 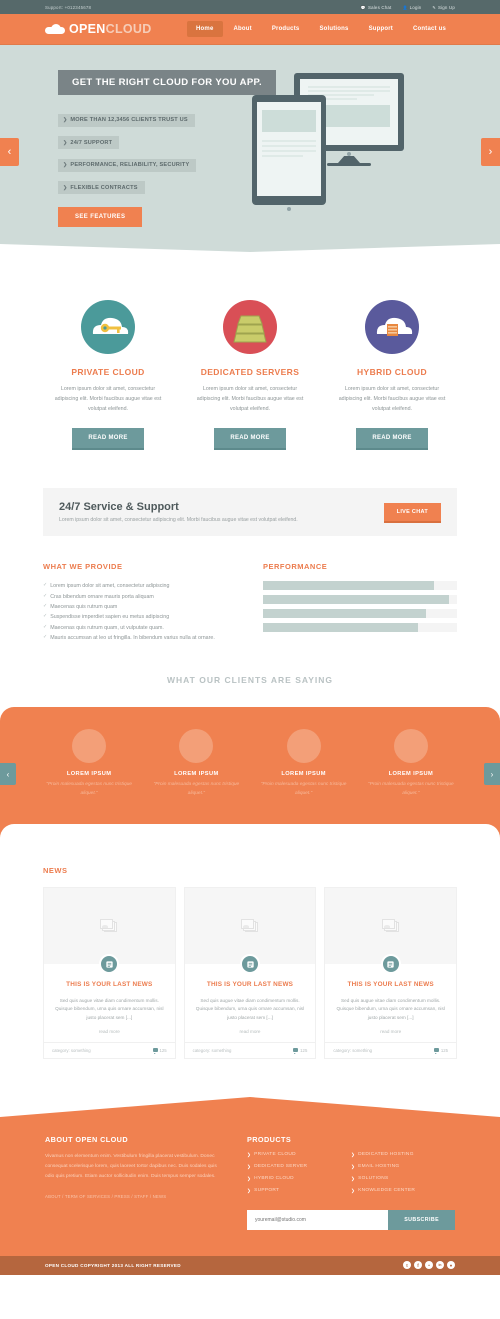 What do you see at coordinates (250, 248) in the screenshot?
I see `hero-bottom-wave` at bounding box center [250, 248].